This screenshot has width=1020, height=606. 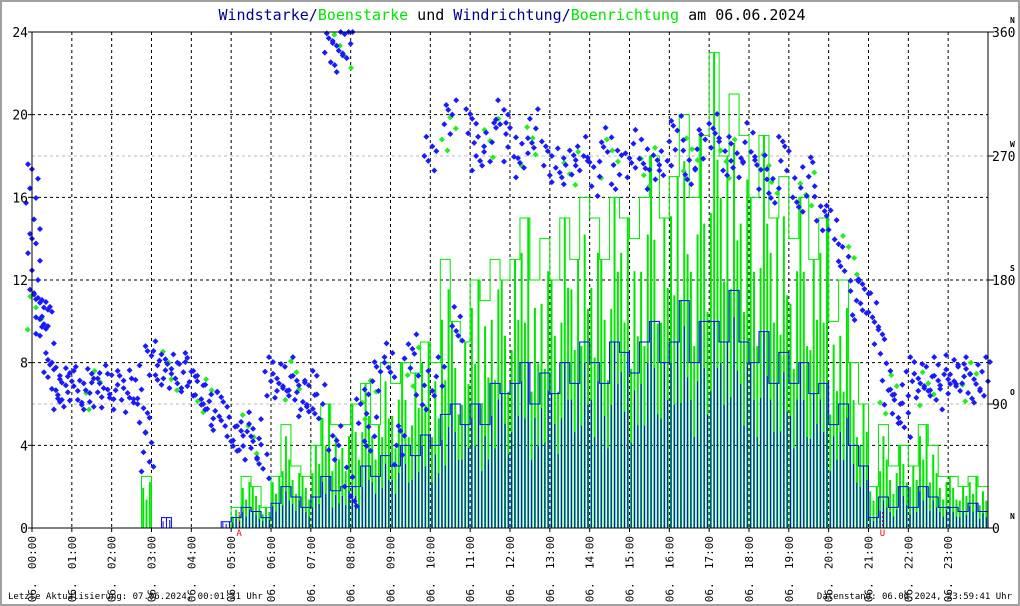 What do you see at coordinates (882, 534) in the screenshot?
I see `sun-marker-label: U` at bounding box center [882, 534].